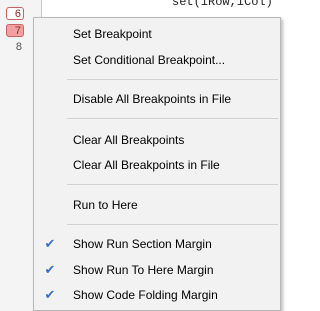 The image size is (320, 311). Describe the element at coordinates (157, 34) in the screenshot. I see `menu-item-set-breakpoint: Set Breakpoint` at that location.